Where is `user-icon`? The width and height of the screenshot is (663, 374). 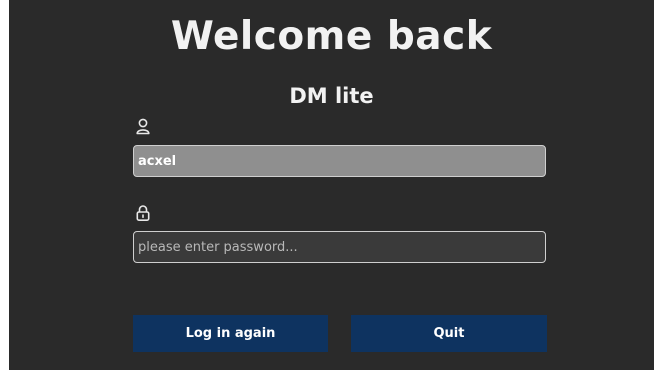
user-icon is located at coordinates (143, 127).